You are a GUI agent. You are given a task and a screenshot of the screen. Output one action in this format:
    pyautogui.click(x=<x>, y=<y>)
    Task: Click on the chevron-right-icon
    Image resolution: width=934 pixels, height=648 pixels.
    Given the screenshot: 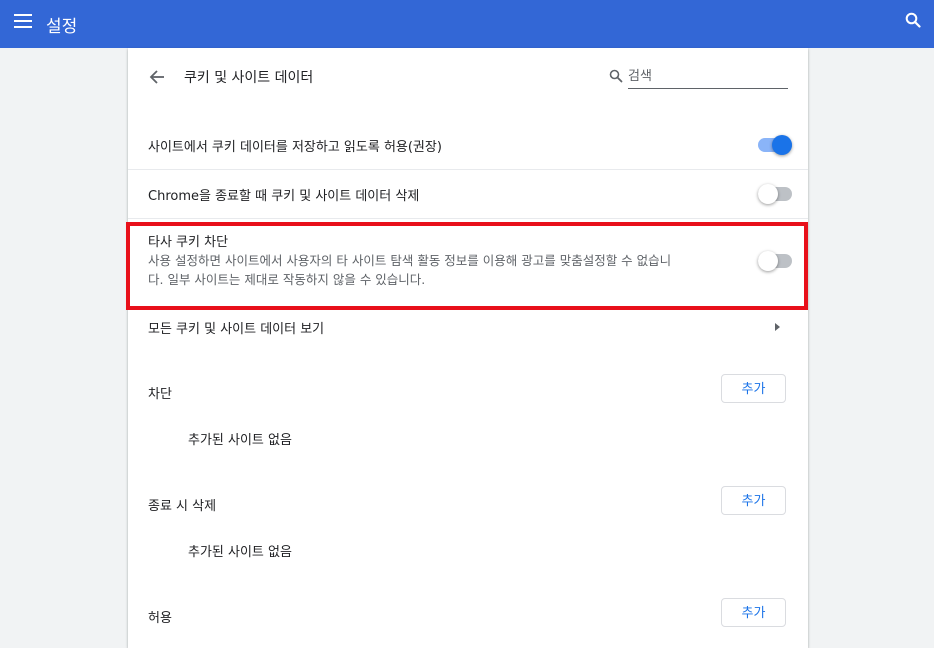 What is the action you would take?
    pyautogui.click(x=778, y=327)
    